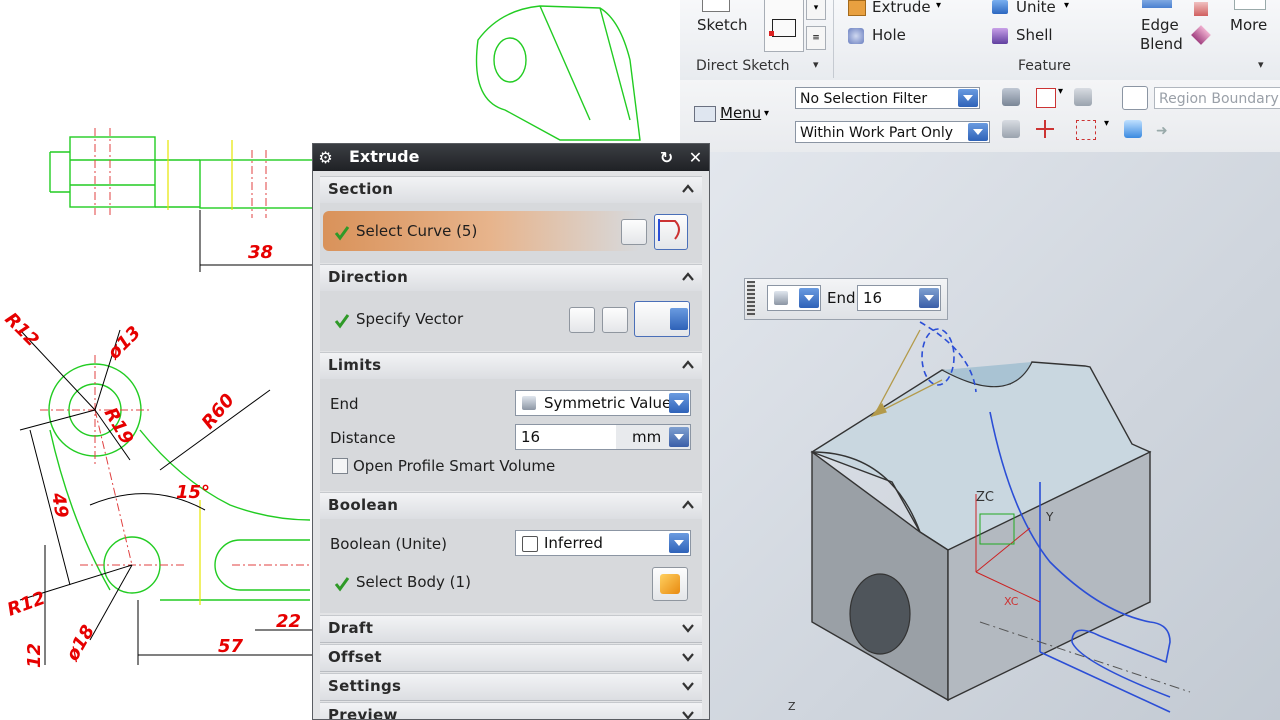 The image size is (1280, 720). What do you see at coordinates (1201, 9) in the screenshot?
I see `chamfer-icon` at bounding box center [1201, 9].